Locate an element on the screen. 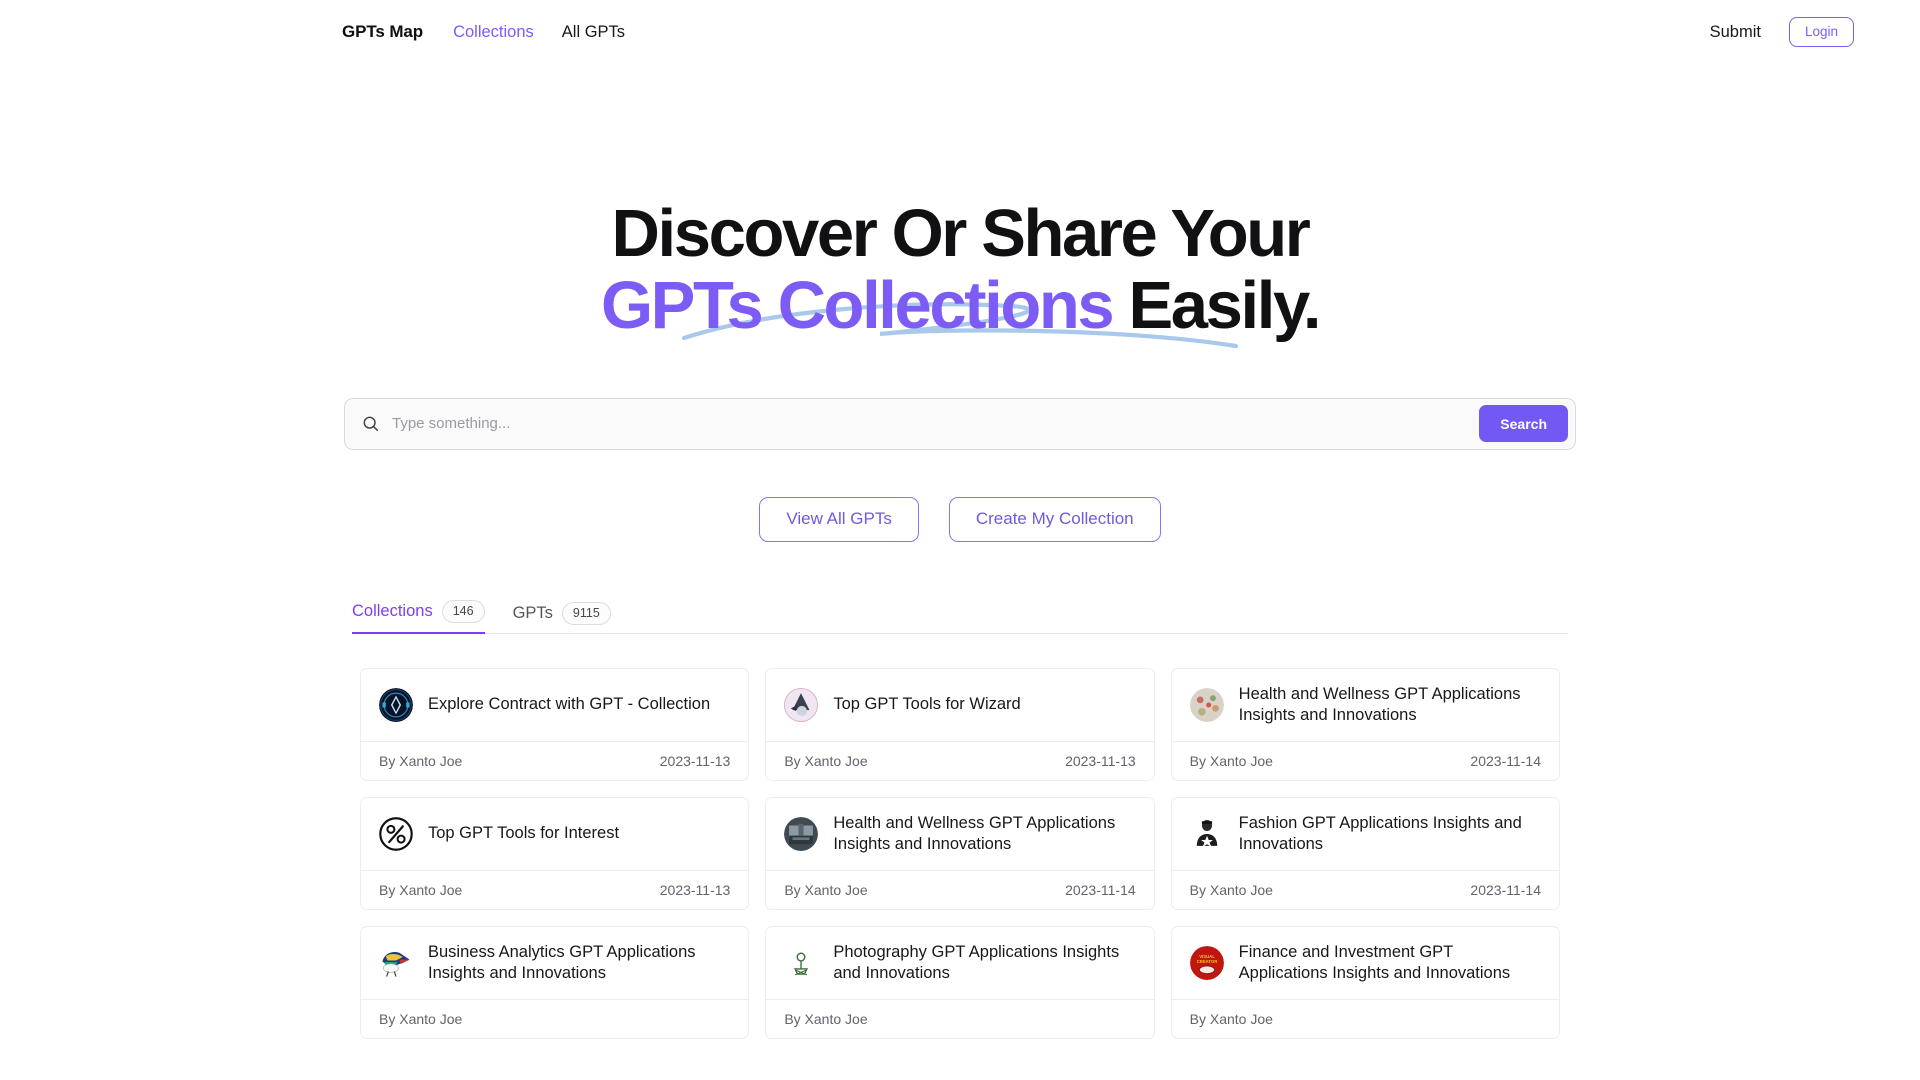 Image resolution: width=1920 pixels, height=1080 pixels. contract-orb-avatar-icon is located at coordinates (396, 704).